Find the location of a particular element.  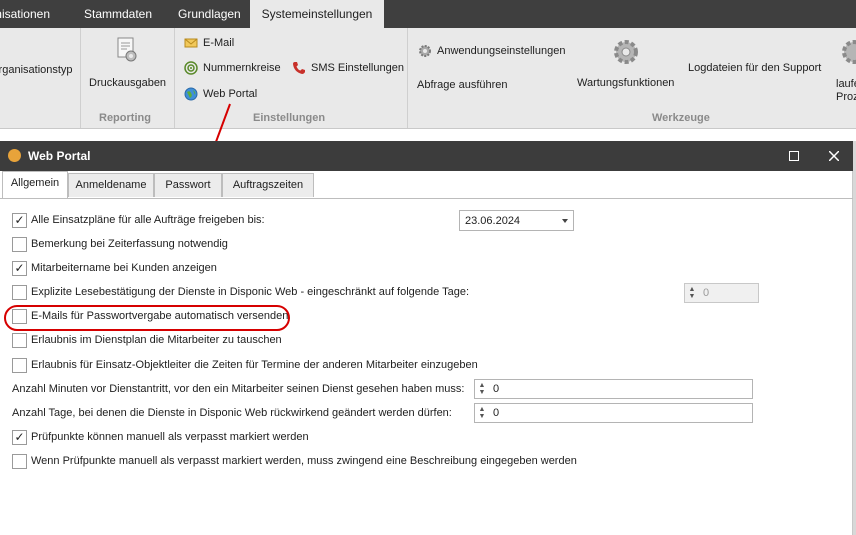

druckausgaben-label: Druckausgaben is located at coordinates (128, 83).